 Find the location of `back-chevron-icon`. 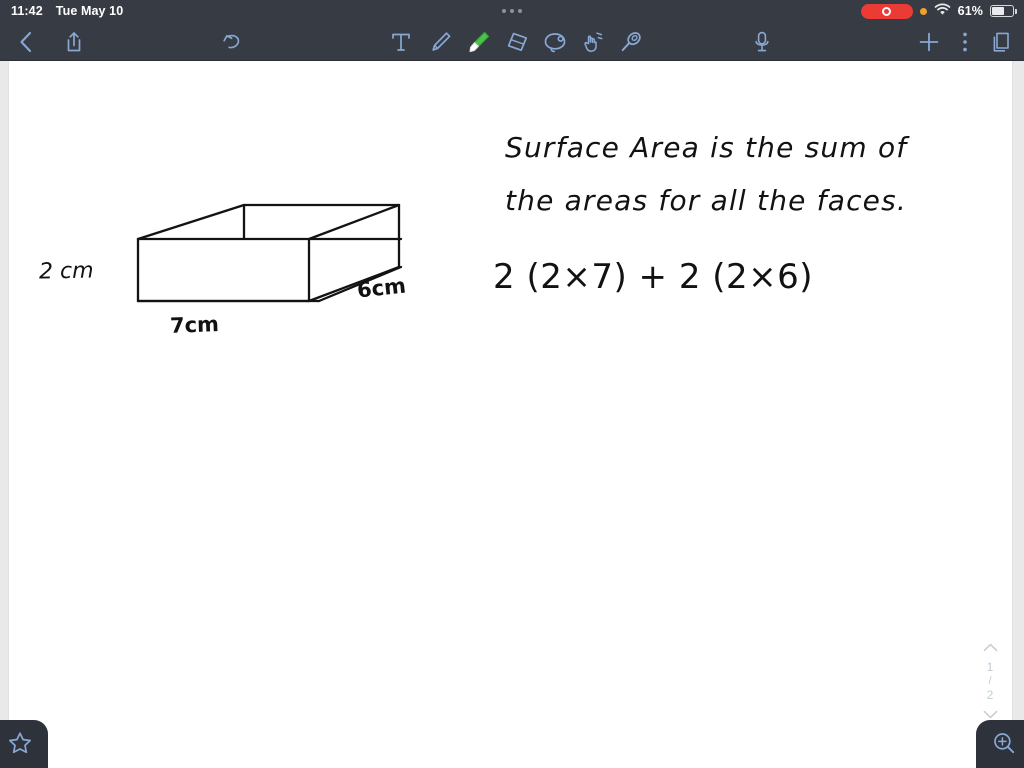

back-chevron-icon is located at coordinates (26, 42).